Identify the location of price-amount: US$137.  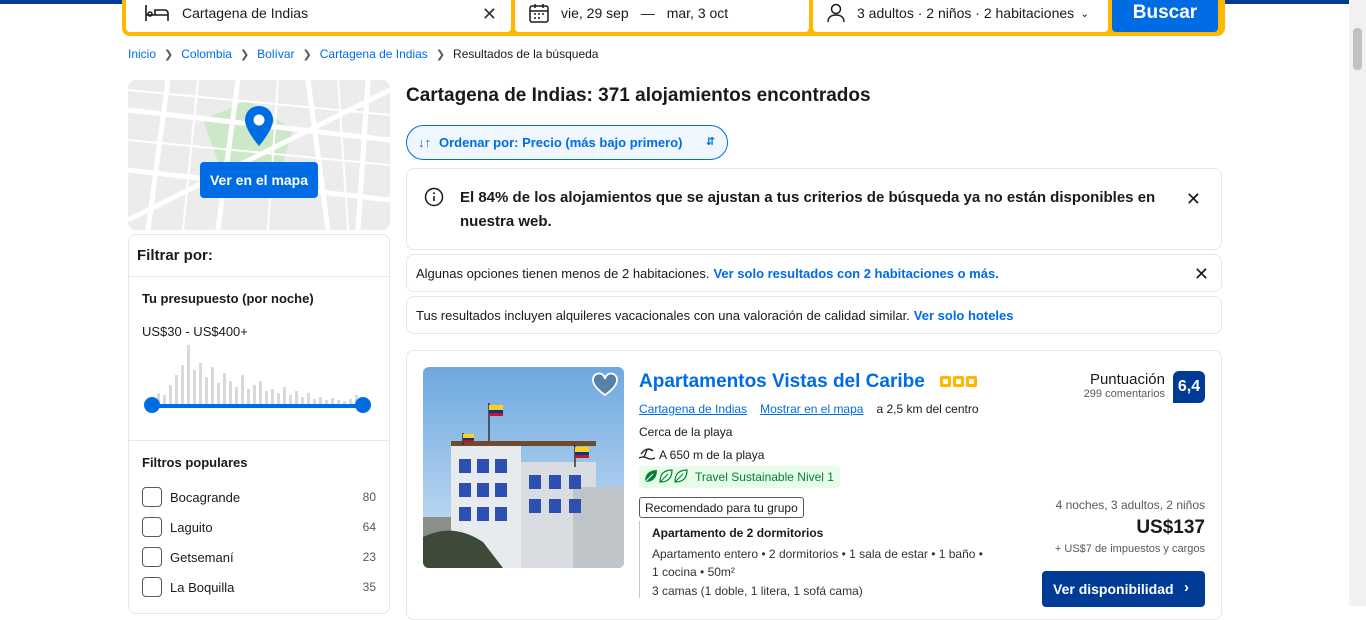
(1170, 527).